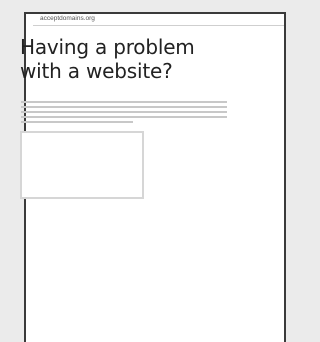  Describe the element at coordinates (158, 20) in the screenshot. I see `address-bar: acceptdomains.org` at that location.